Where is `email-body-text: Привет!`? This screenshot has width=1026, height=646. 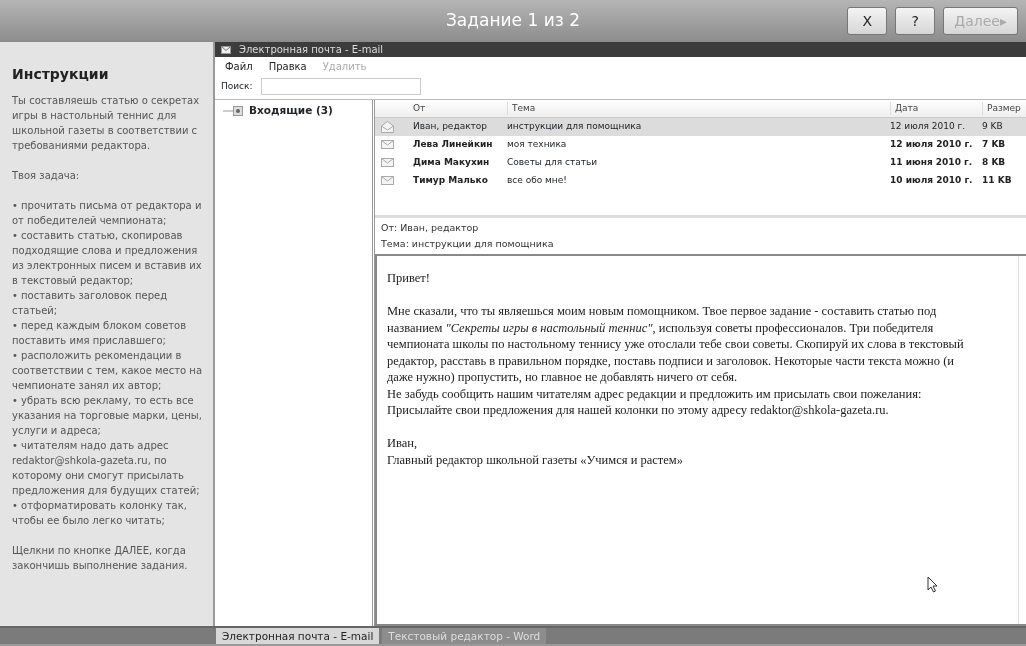 email-body-text: Привет! is located at coordinates (409, 278).